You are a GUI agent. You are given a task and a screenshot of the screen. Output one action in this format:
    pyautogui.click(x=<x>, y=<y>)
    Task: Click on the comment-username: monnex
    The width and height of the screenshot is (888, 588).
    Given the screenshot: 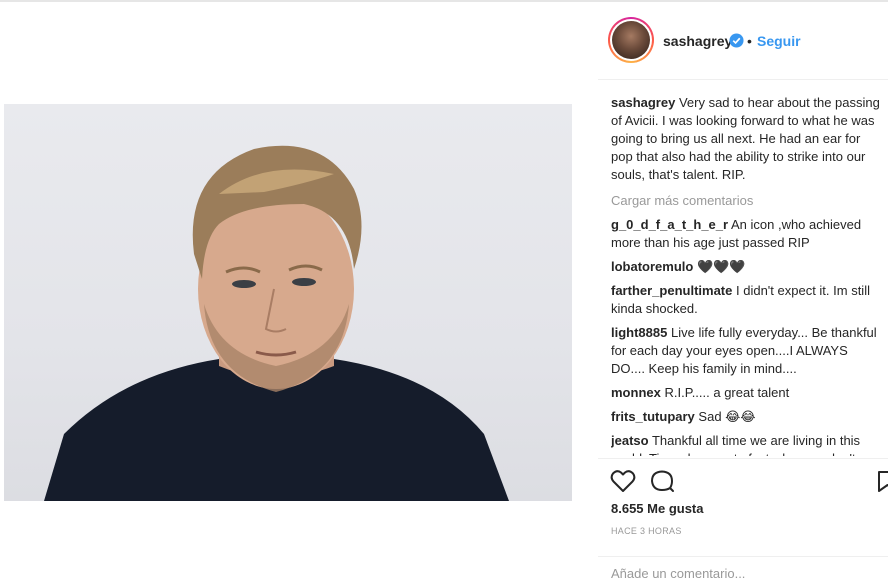 What is the action you would take?
    pyautogui.click(x=636, y=392)
    